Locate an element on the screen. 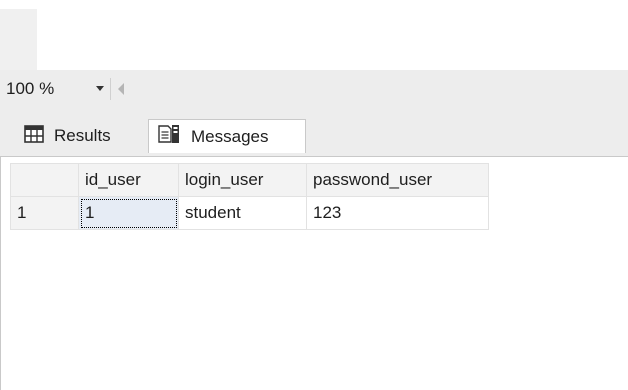 This screenshot has height=390, width=628. chevron-down-icon is located at coordinates (100, 88).